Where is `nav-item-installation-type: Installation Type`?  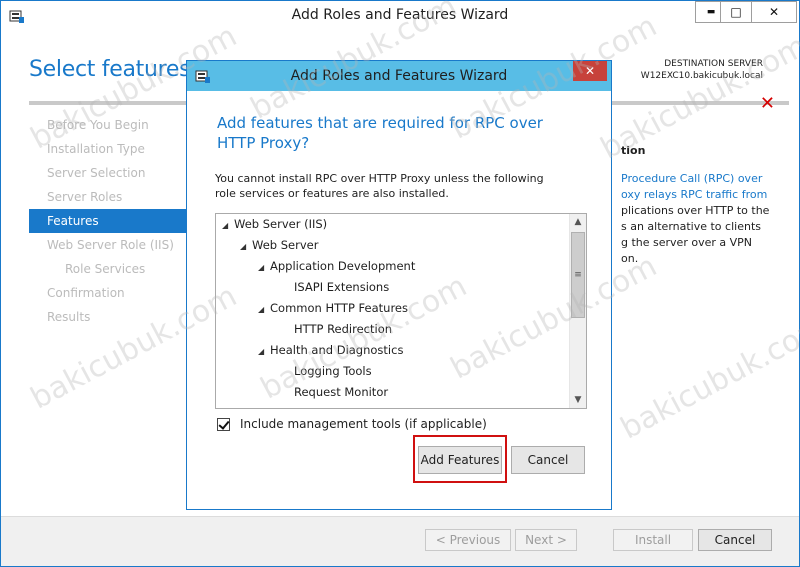 nav-item-installation-type: Installation Type is located at coordinates (109, 149).